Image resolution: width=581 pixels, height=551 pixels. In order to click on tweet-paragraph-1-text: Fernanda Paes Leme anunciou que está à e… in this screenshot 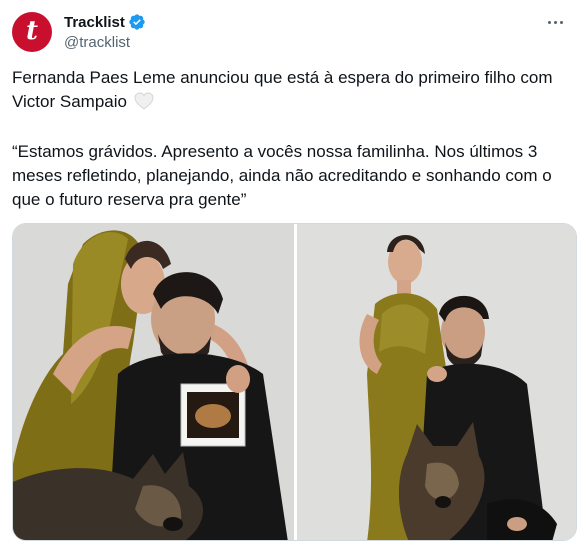, I will do `click(282, 89)`.